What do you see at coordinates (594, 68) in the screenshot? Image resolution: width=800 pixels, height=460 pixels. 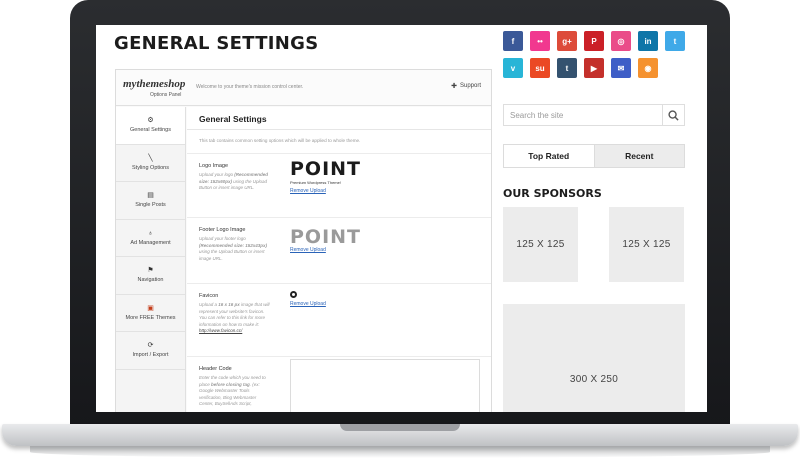 I see `youtube-icon: ▶` at bounding box center [594, 68].